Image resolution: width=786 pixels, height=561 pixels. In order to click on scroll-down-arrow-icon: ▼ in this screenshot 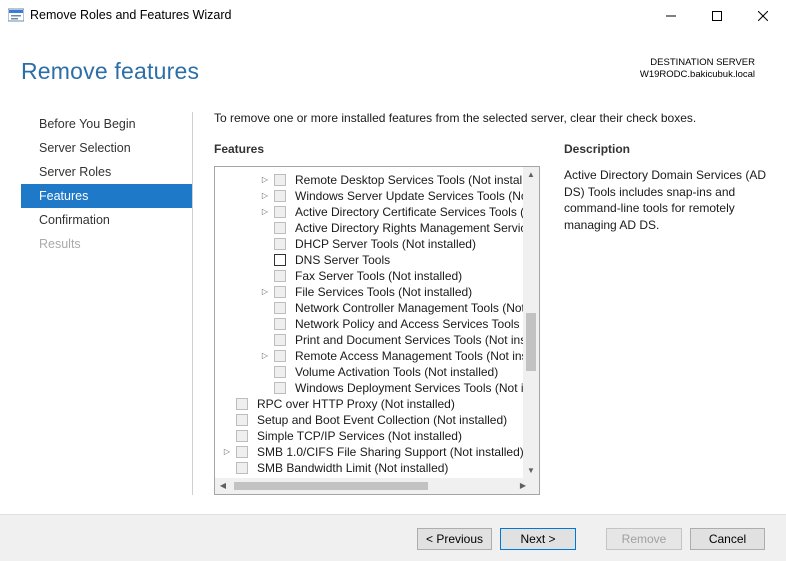, I will do `click(531, 471)`.